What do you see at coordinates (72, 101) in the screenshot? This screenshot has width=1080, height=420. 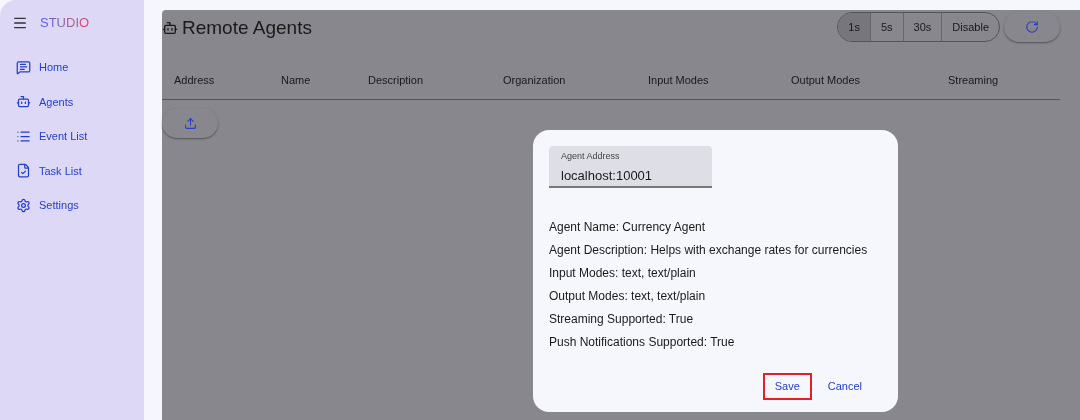 I see `nav-item: Agents` at bounding box center [72, 101].